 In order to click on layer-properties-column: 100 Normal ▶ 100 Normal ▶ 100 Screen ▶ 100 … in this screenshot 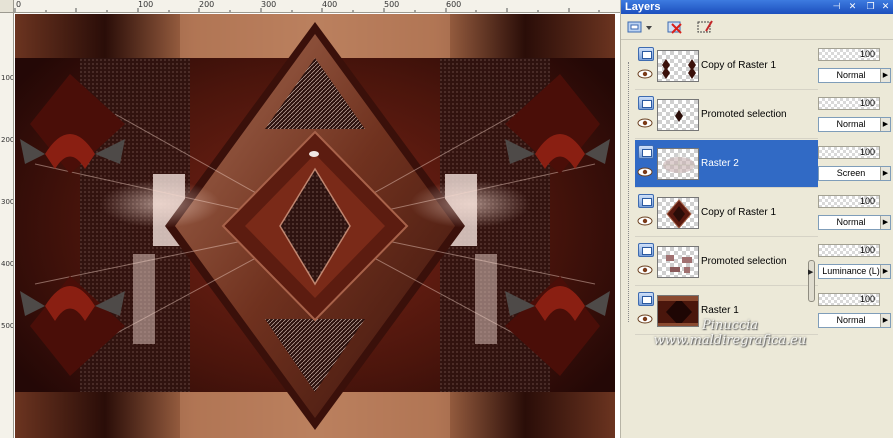, I will do `click(855, 189)`.